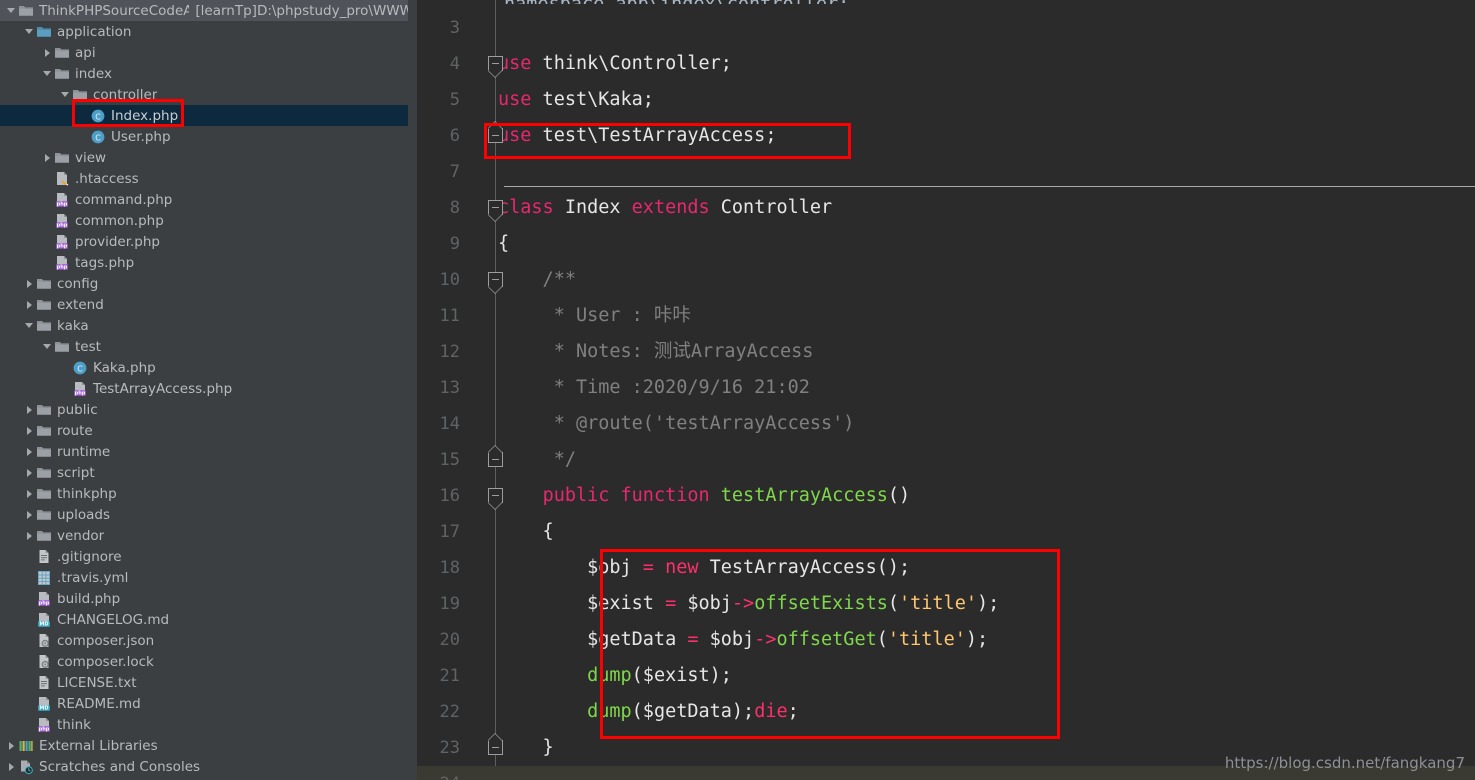 This screenshot has height=780, width=1475. Describe the element at coordinates (208, 52) in the screenshot. I see `tree-item-api: api` at that location.